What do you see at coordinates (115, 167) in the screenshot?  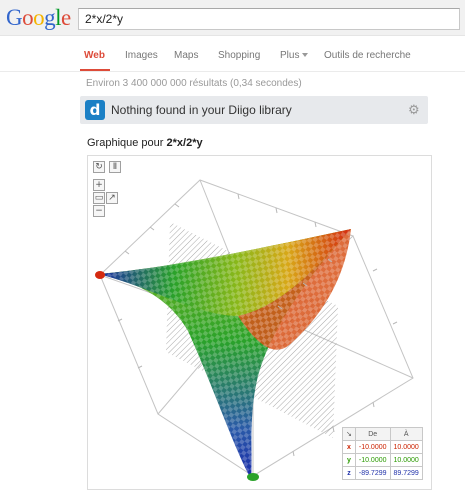 I see `pause-rotation-button: Ⅱ` at bounding box center [115, 167].